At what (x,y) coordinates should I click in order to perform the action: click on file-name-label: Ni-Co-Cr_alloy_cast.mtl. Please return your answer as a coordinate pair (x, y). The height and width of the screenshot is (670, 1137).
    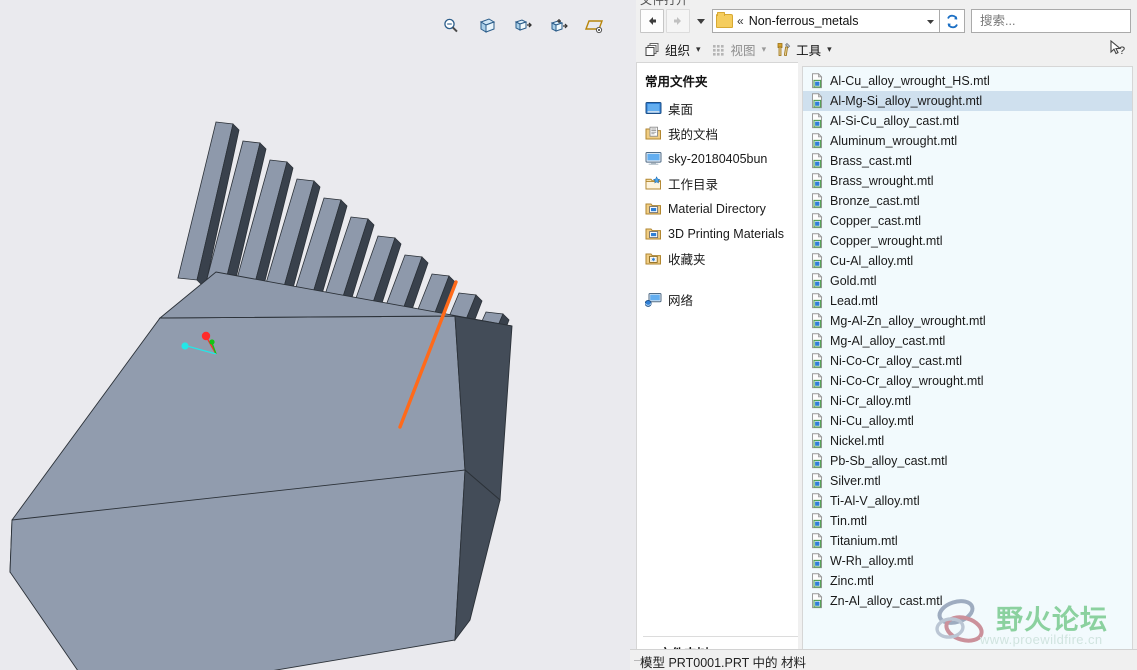
    Looking at the image, I should click on (896, 361).